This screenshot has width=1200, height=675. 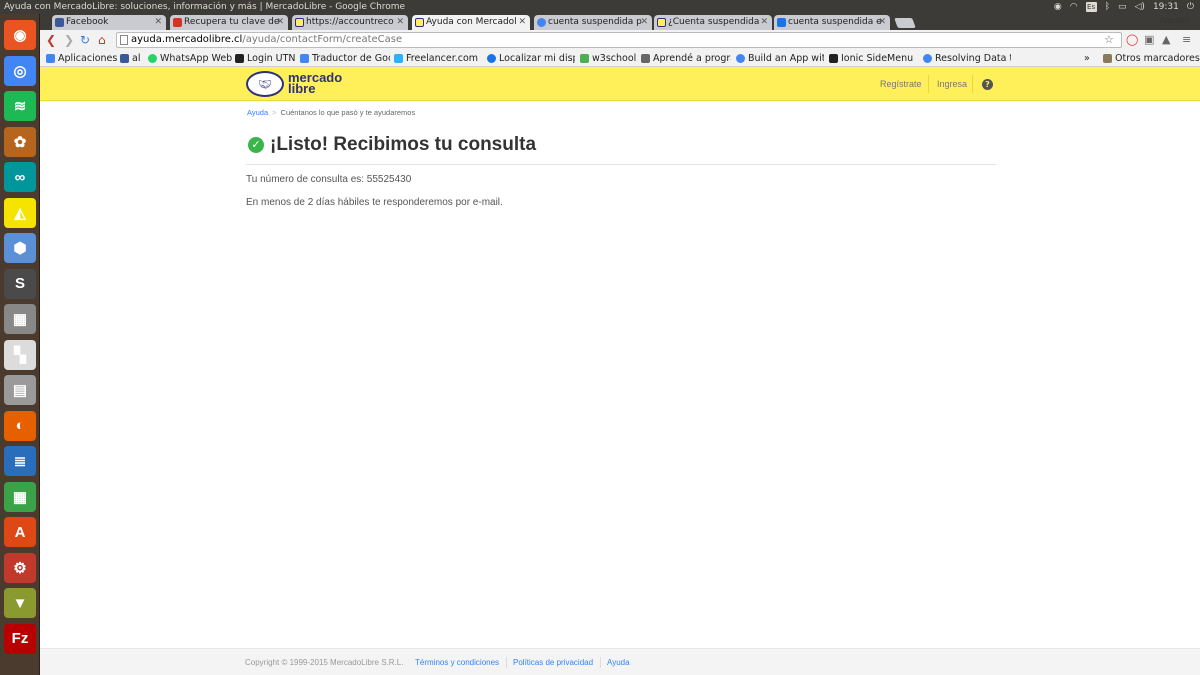 I want to click on chrome-indicator-icon: ◉, so click(x=1058, y=7).